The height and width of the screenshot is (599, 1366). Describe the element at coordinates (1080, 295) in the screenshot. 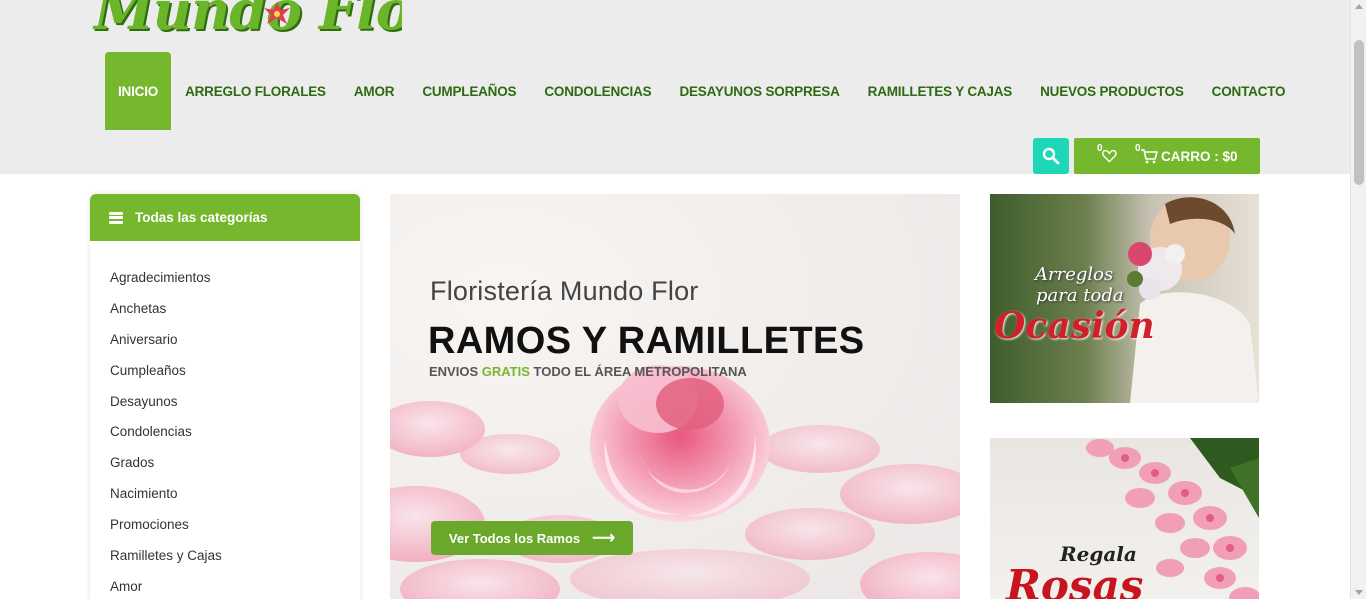

I see `promo1-line2: para toda` at that location.